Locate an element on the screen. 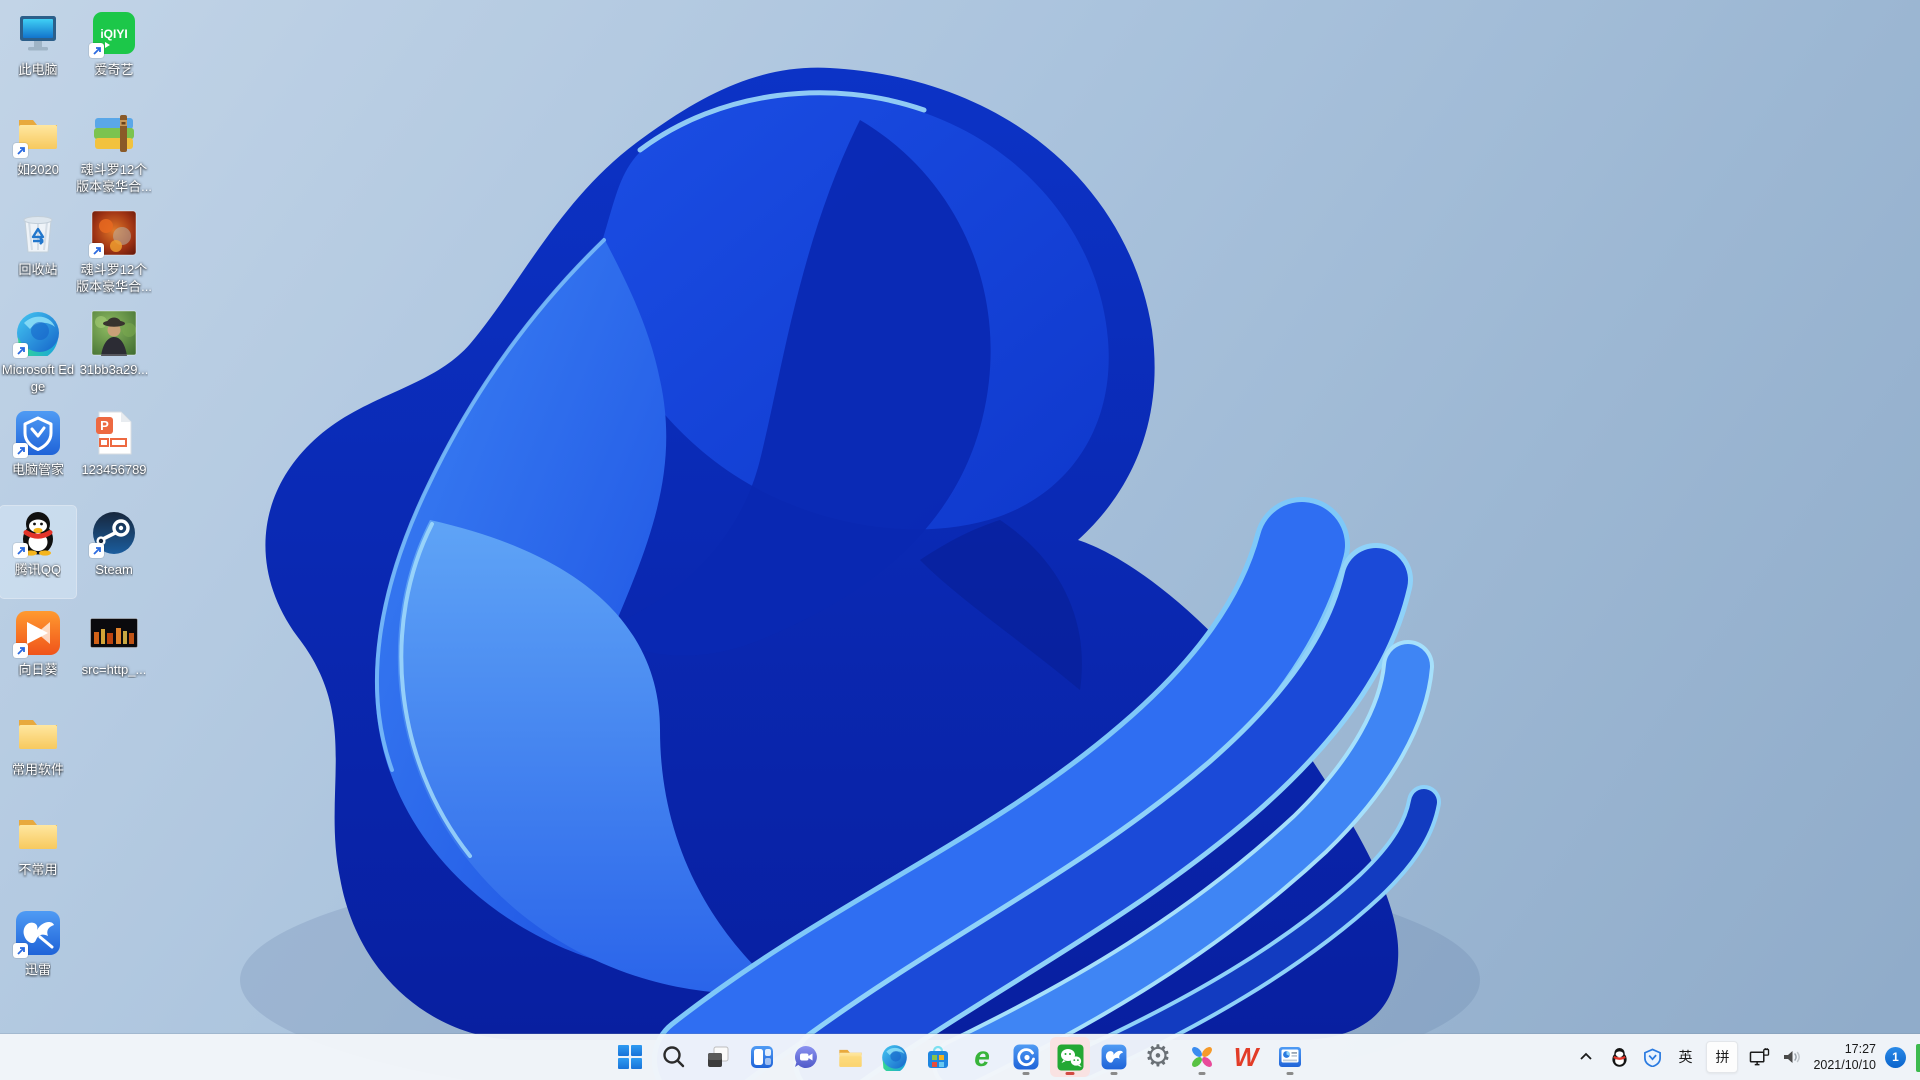 This screenshot has width=1920, height=1080. volume-status is located at coordinates (1792, 1057).